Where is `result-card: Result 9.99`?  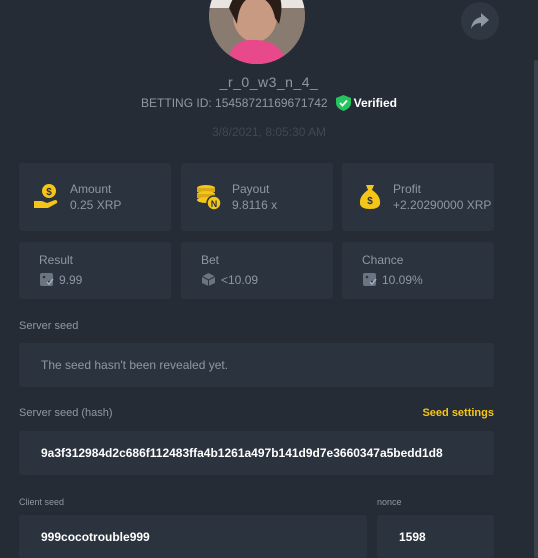
result-card: Result 9.99 is located at coordinates (95, 270).